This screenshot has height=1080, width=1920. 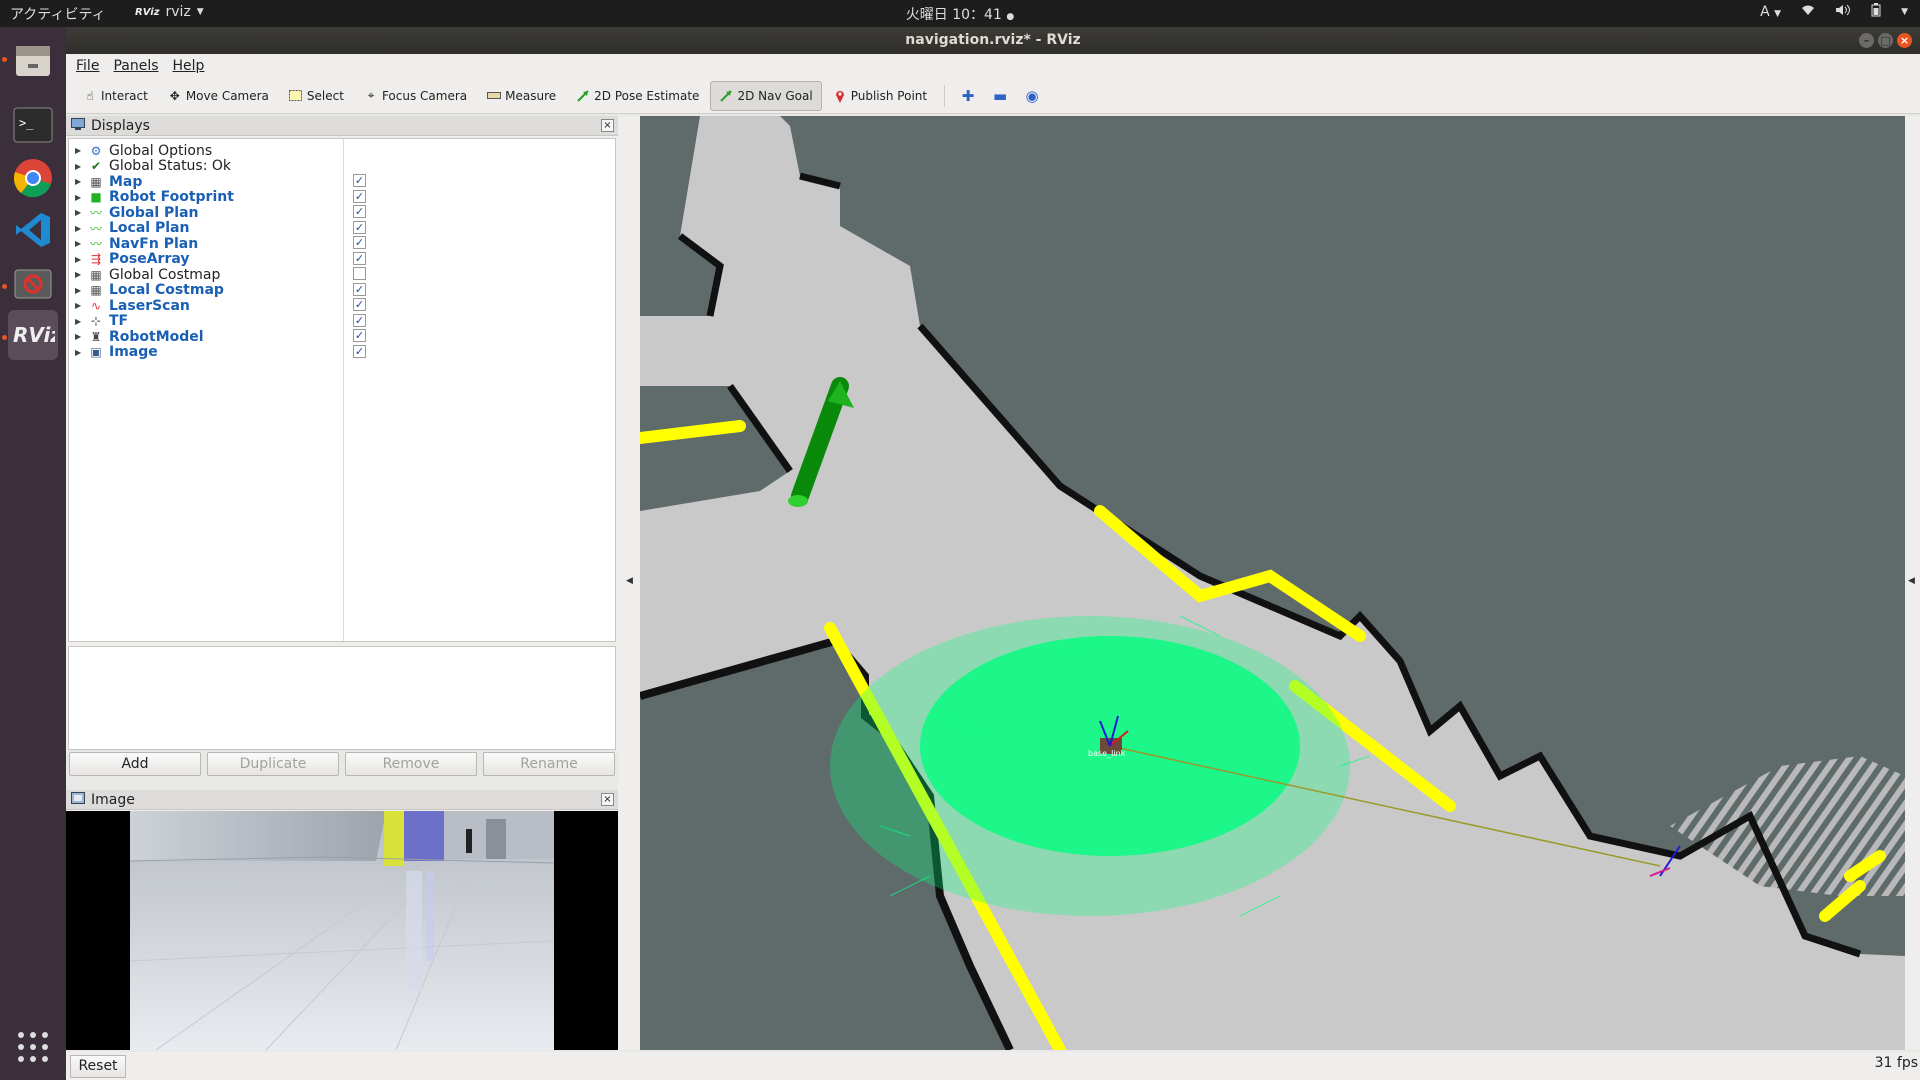 I want to click on right-dock-splitter: ◀, so click(x=1912, y=583).